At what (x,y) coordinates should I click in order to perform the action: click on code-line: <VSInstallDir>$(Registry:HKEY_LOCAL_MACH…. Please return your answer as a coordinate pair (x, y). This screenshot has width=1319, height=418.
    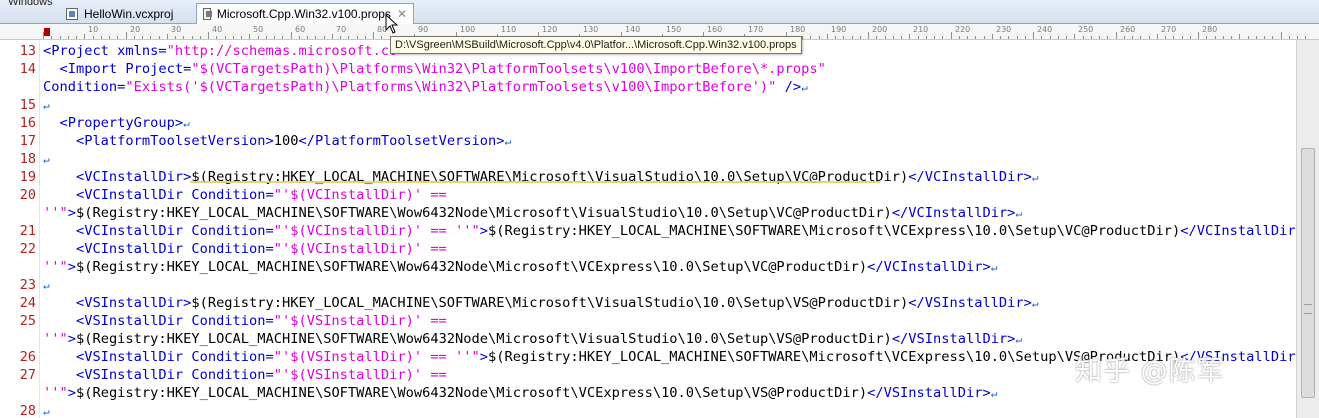
    Looking at the image, I should click on (541, 303).